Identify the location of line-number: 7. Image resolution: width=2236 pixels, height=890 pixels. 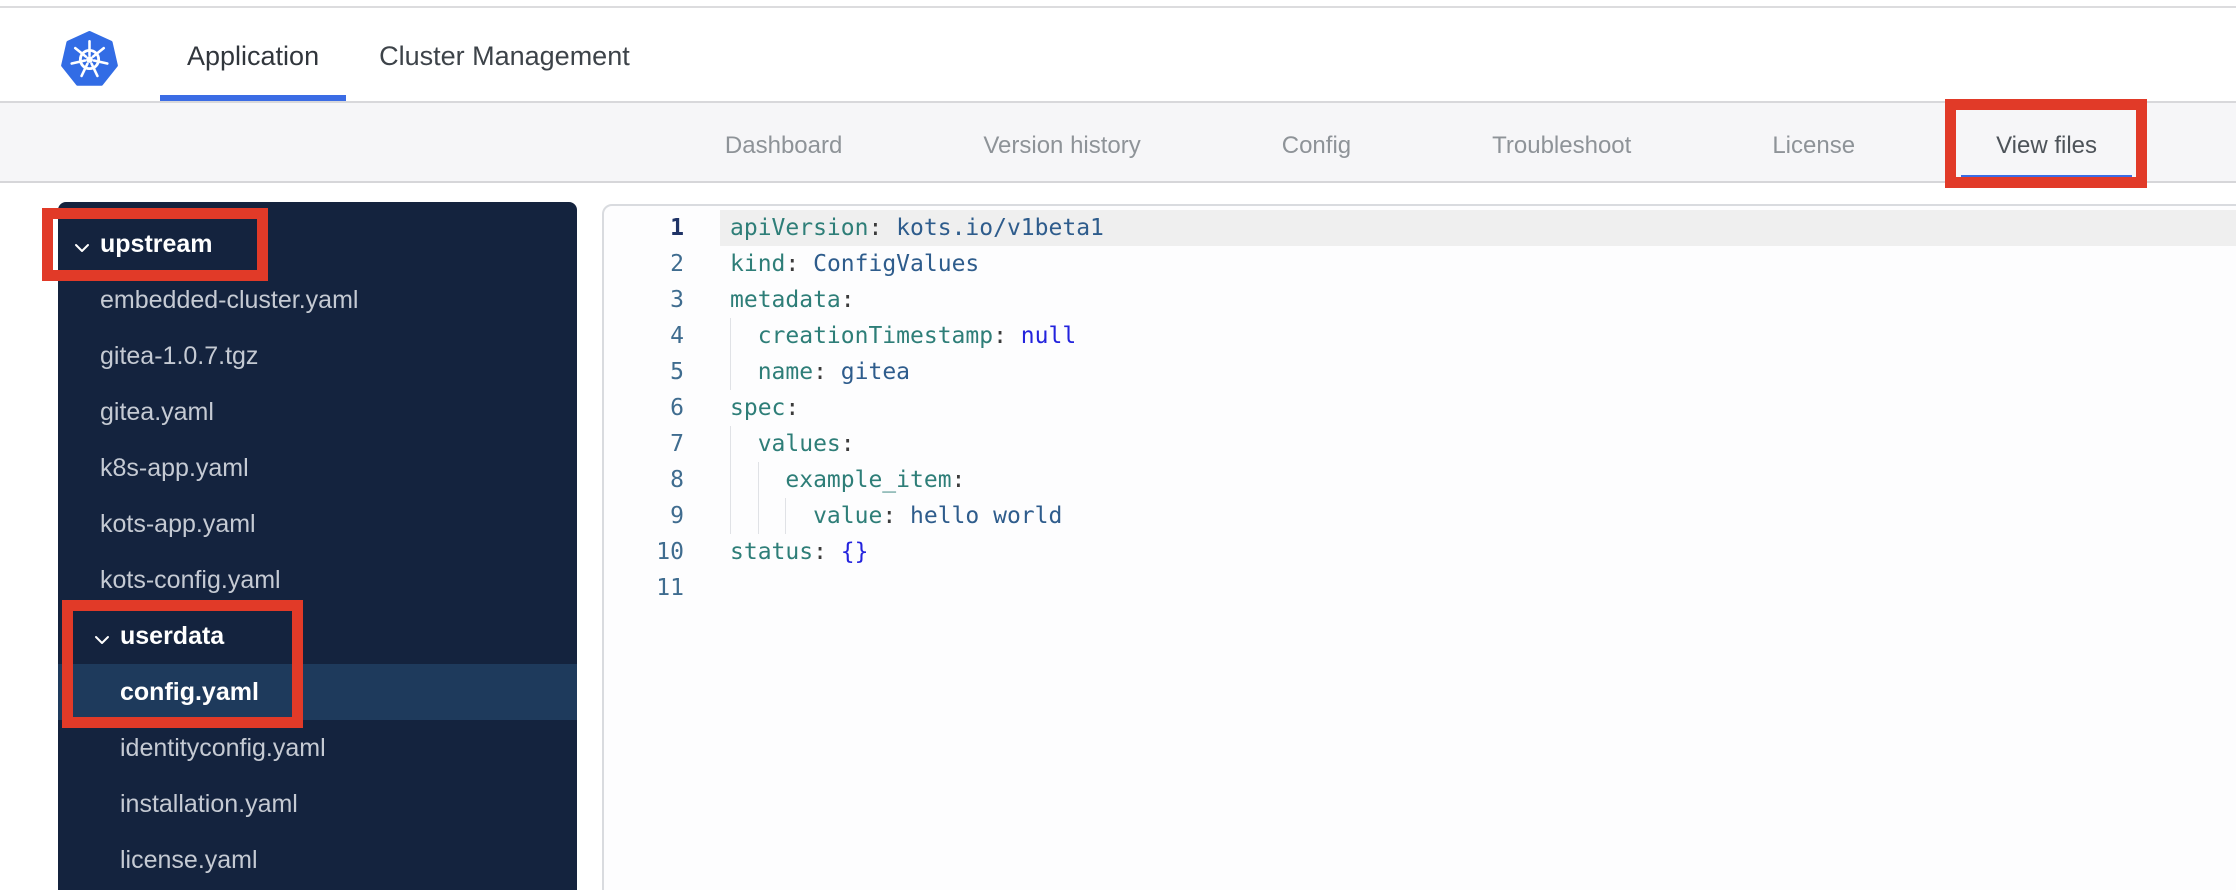
(677, 444).